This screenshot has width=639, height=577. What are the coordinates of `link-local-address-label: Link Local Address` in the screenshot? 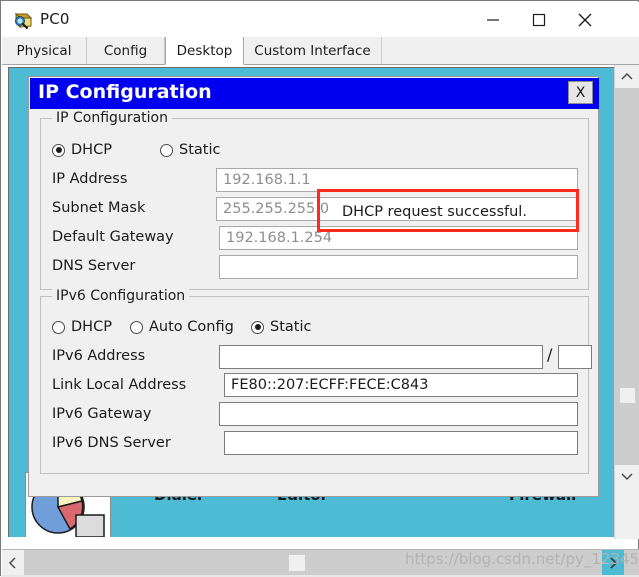 It's located at (119, 385).